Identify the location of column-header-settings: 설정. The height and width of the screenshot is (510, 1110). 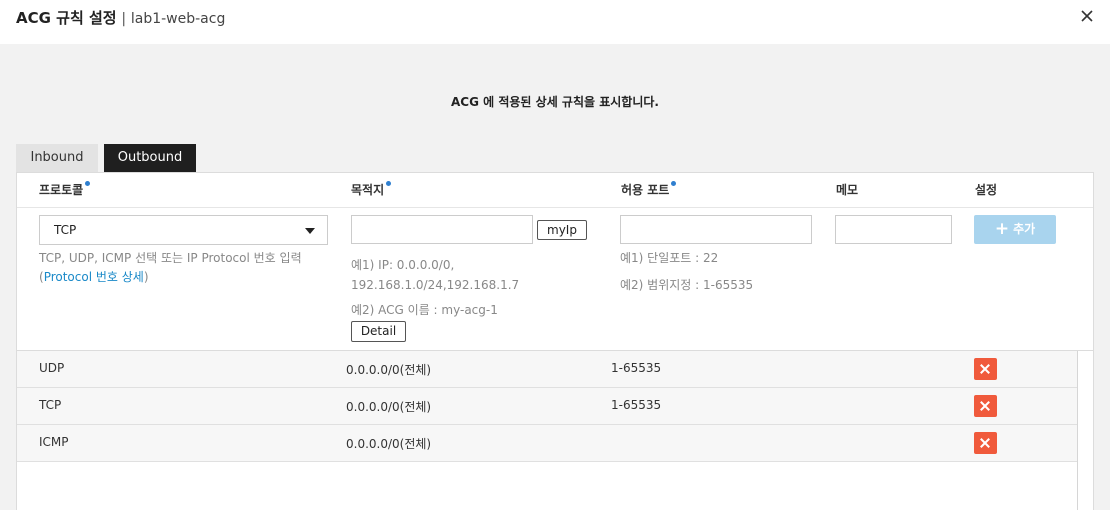
(986, 190).